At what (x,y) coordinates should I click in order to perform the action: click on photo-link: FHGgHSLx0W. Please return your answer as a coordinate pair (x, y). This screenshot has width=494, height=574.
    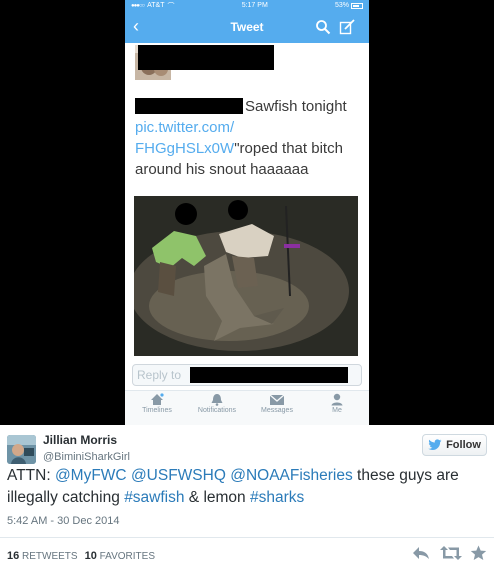
    Looking at the image, I should click on (185, 148).